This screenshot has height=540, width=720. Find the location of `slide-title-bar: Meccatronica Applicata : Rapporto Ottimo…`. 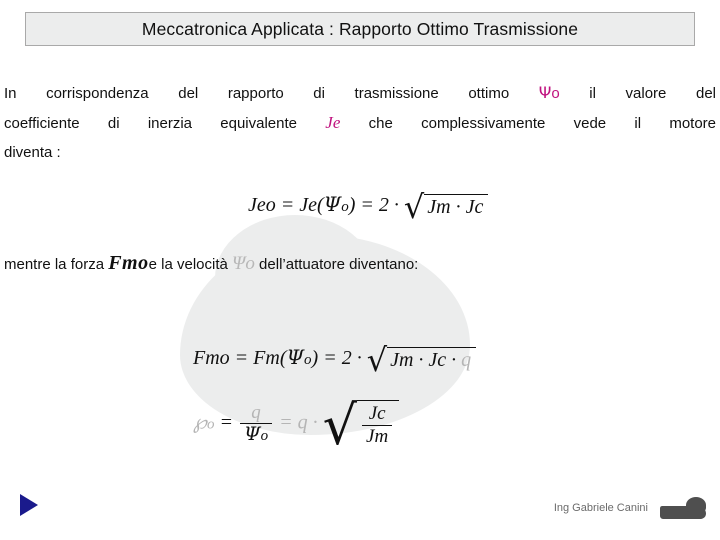

slide-title-bar: Meccatronica Applicata : Rapporto Ottimo… is located at coordinates (360, 29).